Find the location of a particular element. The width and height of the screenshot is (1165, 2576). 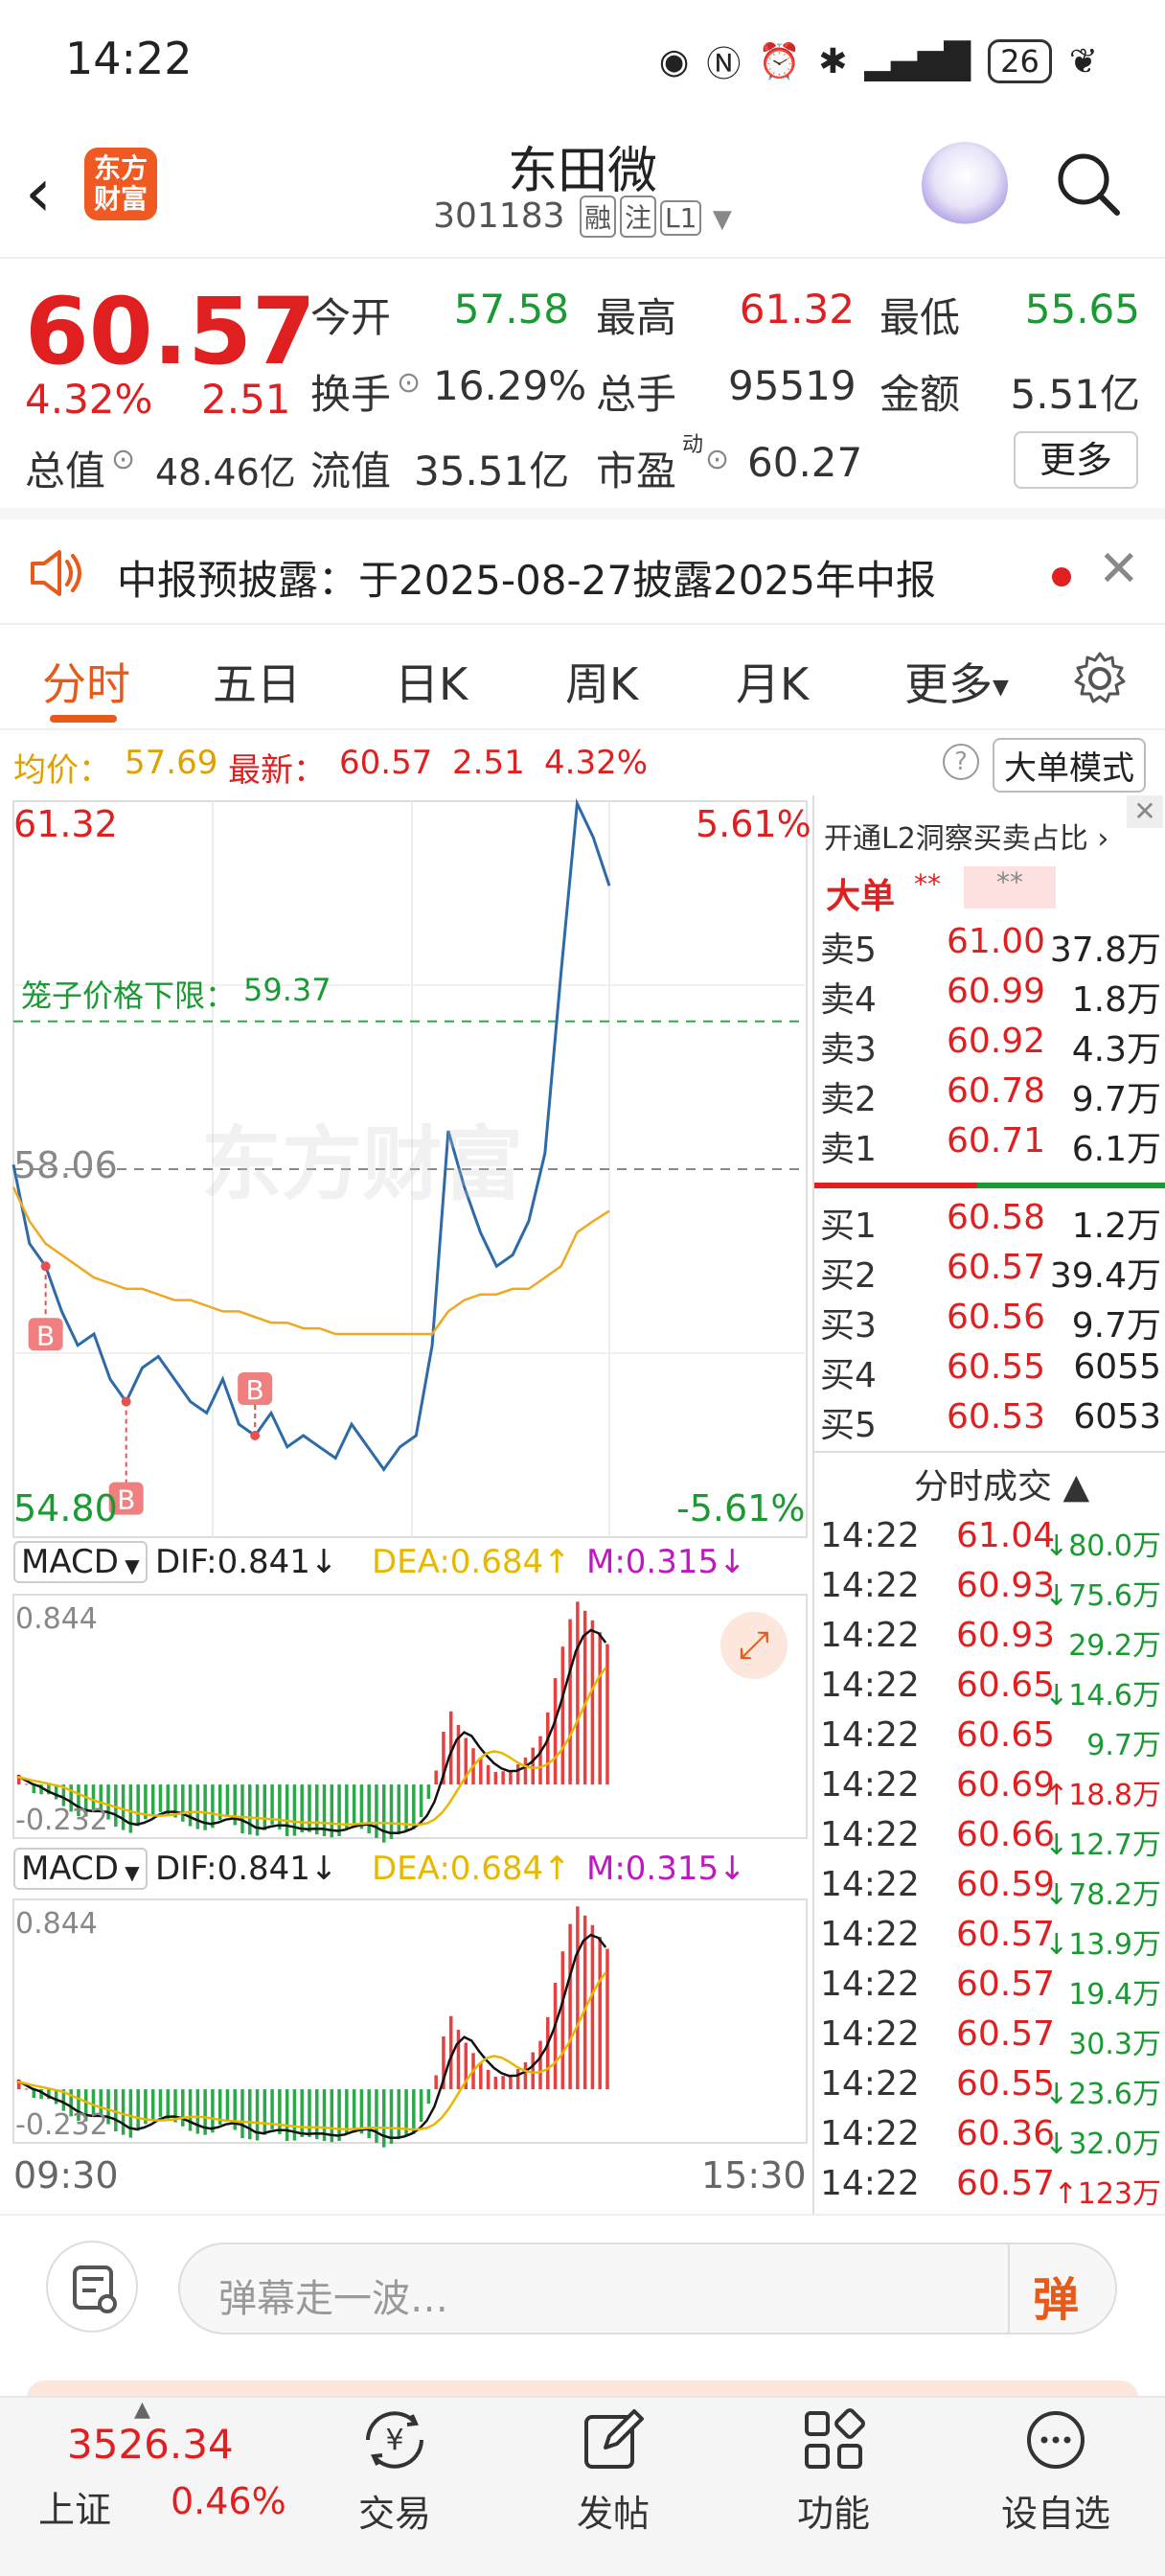

tab-intraday: 分时 is located at coordinates (86, 681).